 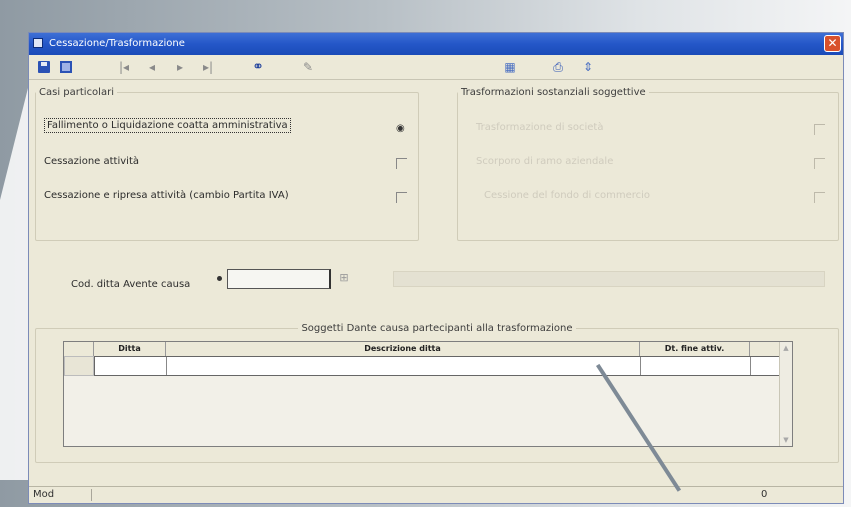 I want to click on col-ditta: Ditta, so click(x=130, y=349).